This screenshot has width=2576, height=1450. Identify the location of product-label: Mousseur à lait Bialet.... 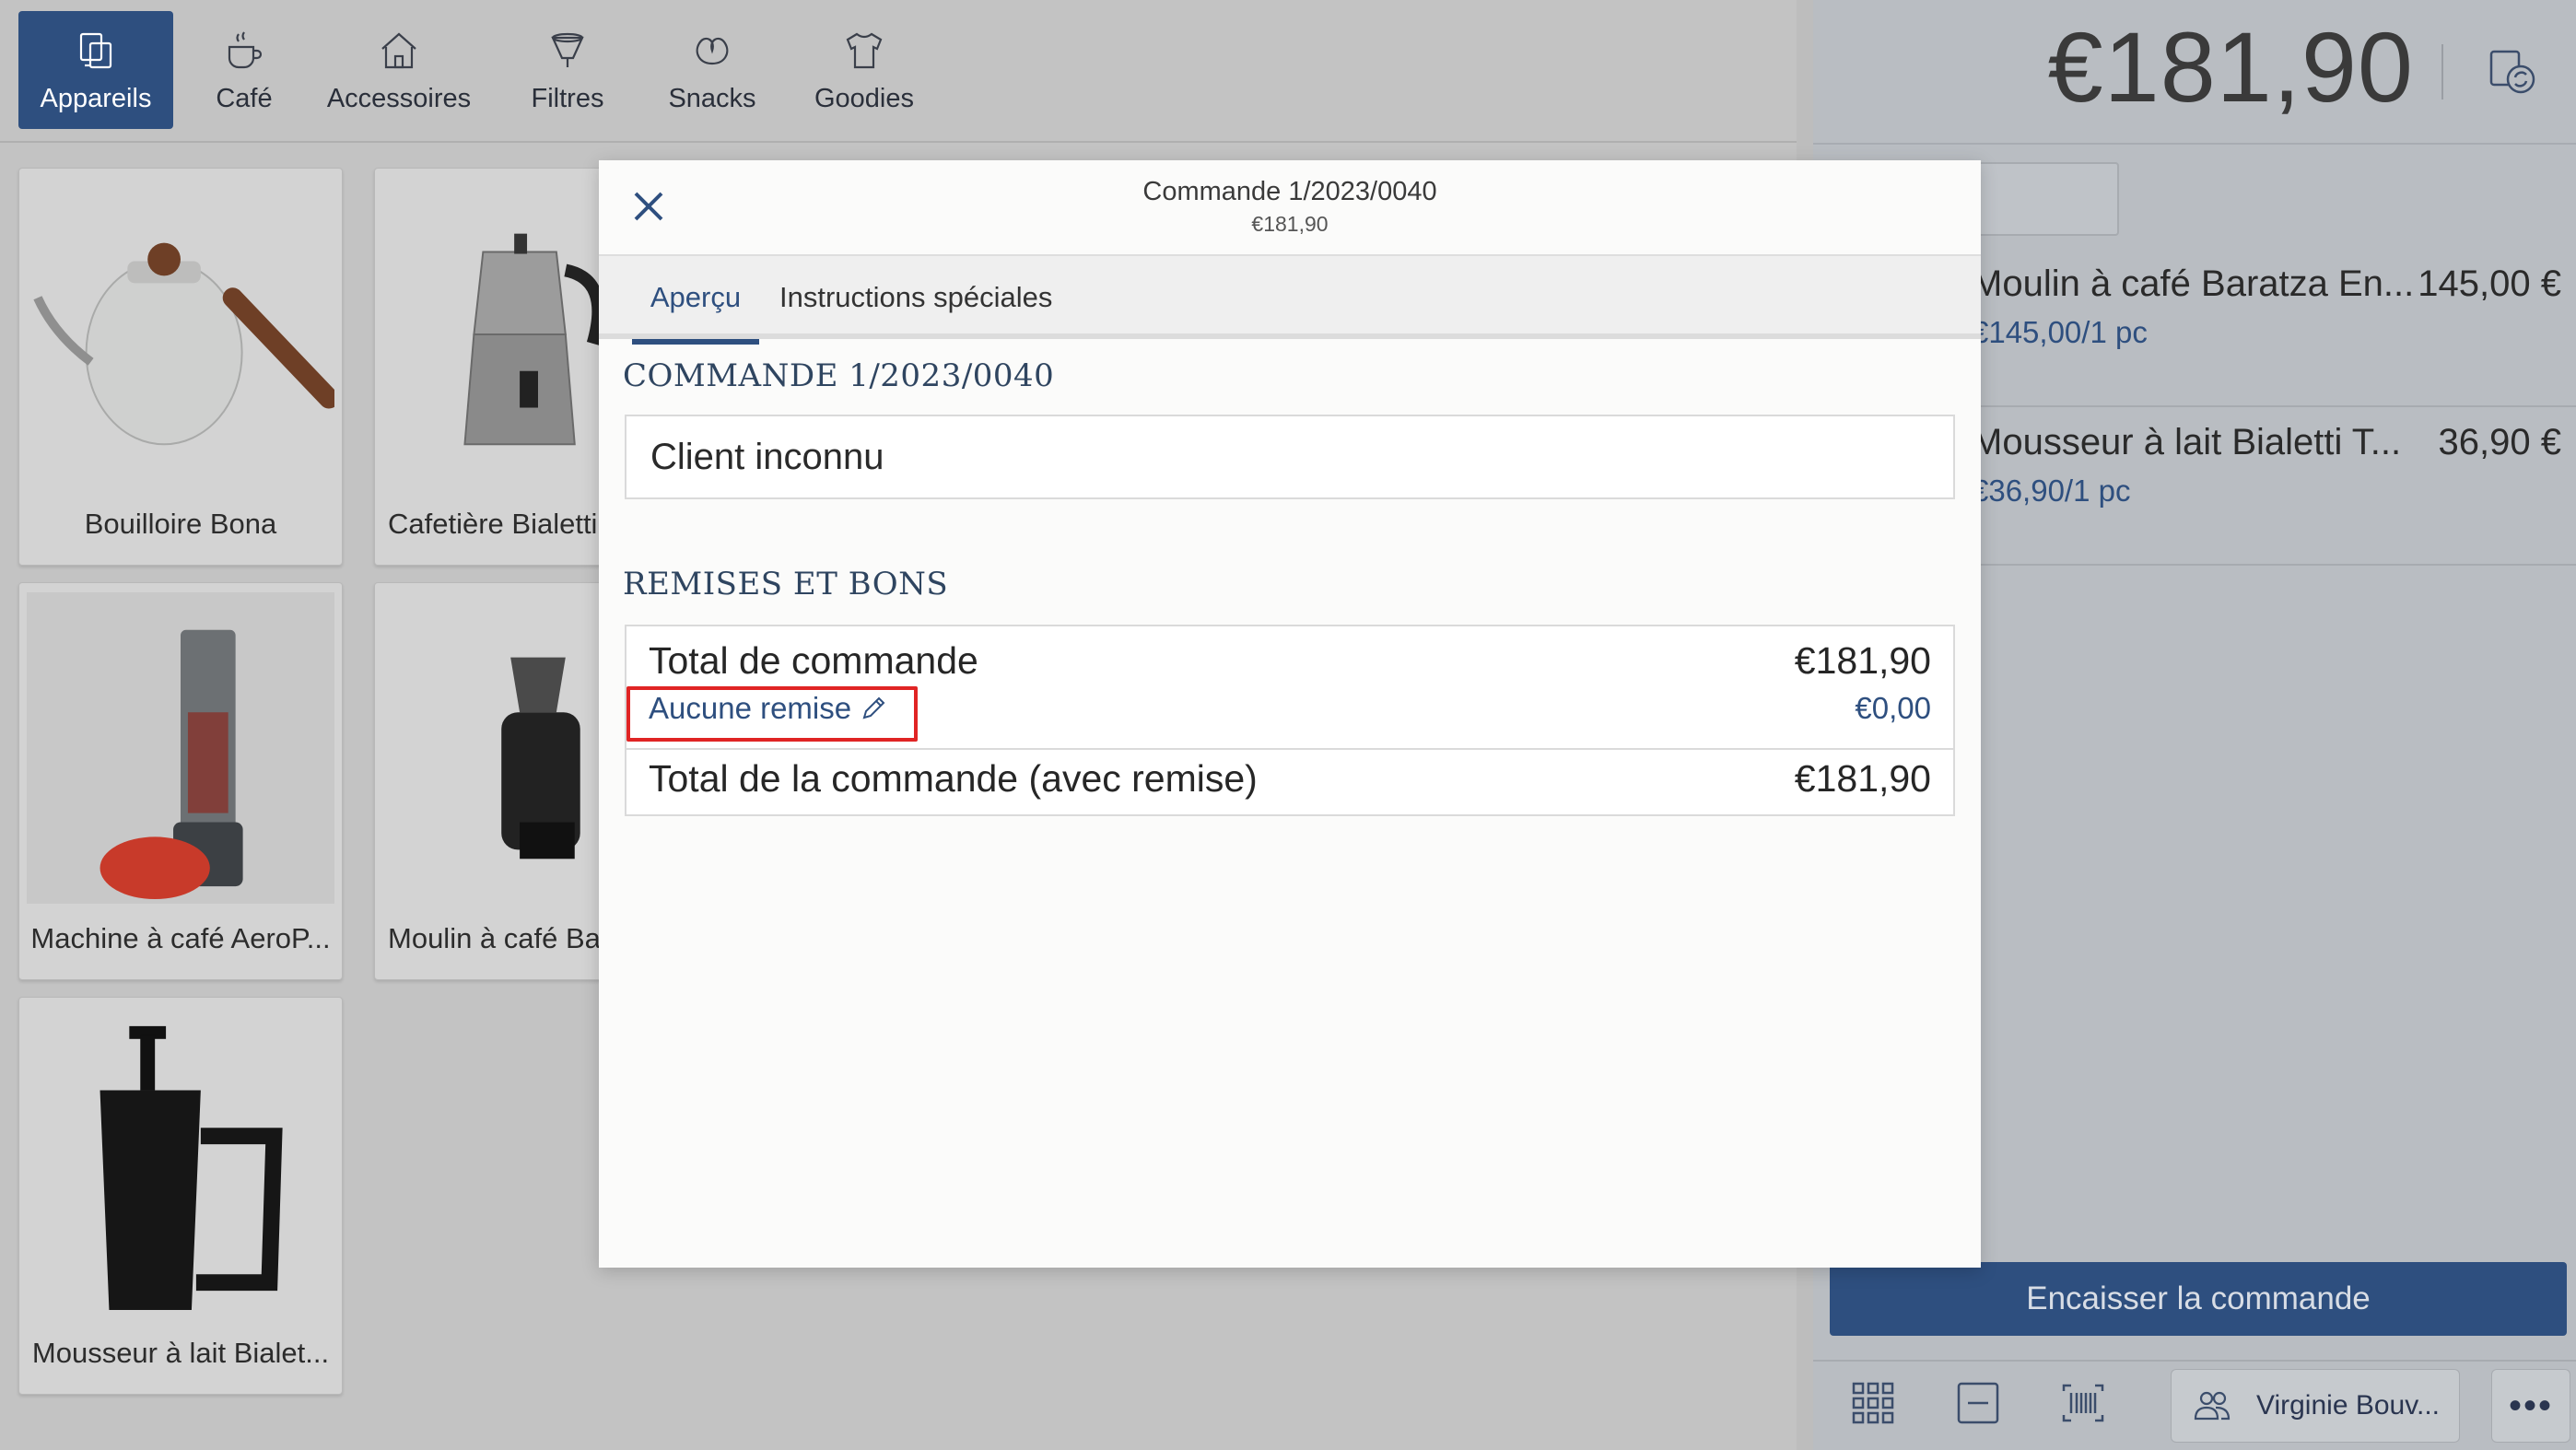
(180, 1353).